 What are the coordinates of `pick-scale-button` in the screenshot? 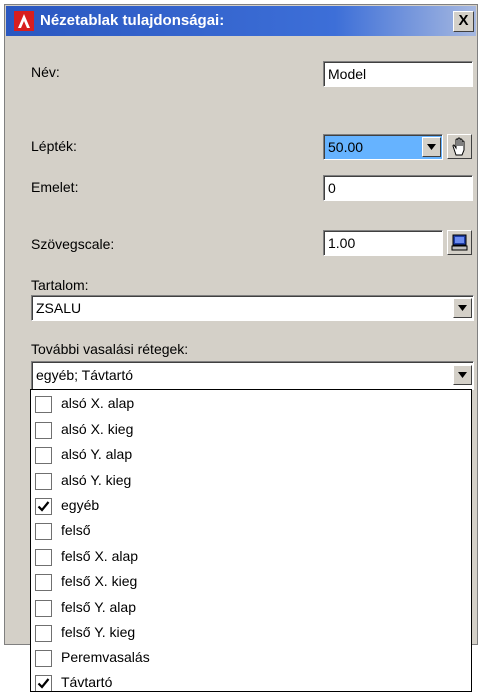 It's located at (459, 146).